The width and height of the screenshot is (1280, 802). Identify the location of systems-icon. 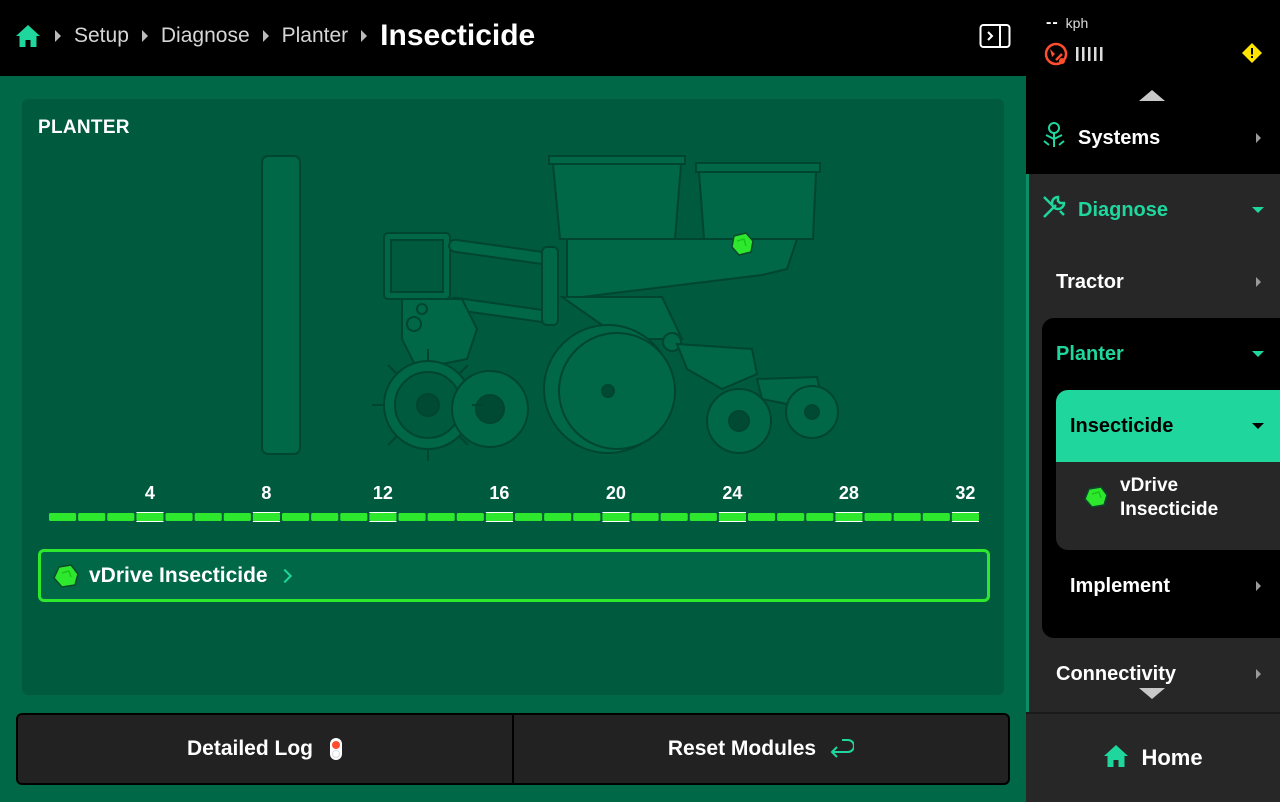
(1054, 138).